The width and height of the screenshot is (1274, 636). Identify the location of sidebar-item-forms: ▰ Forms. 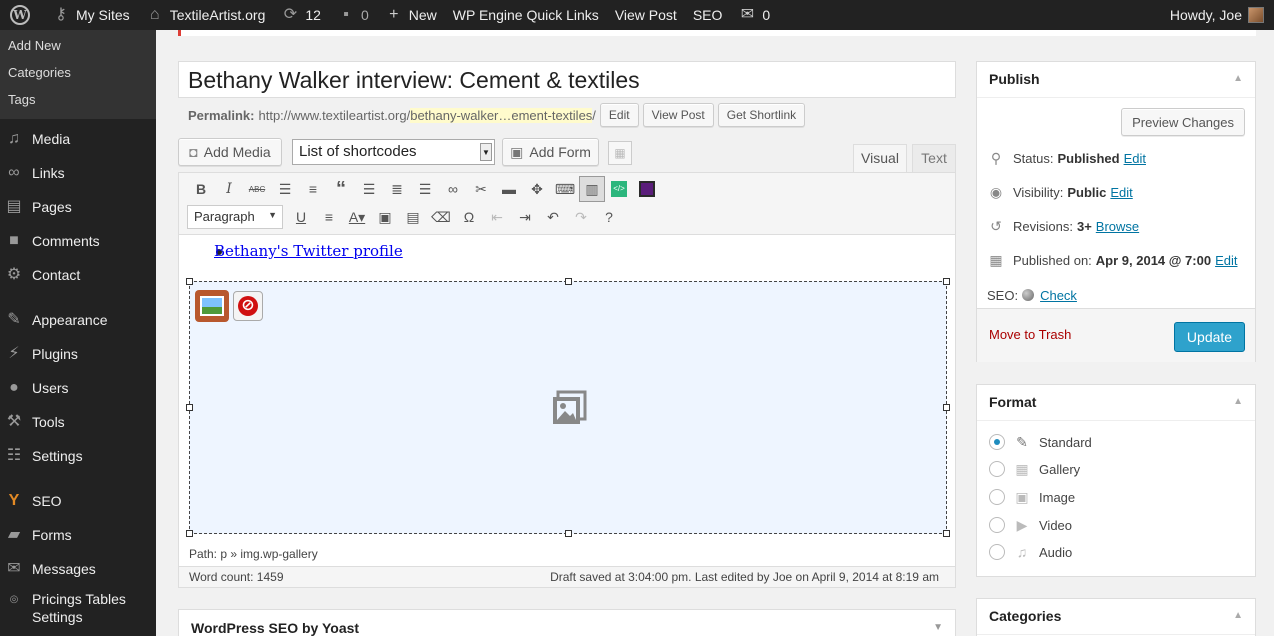
(78, 535).